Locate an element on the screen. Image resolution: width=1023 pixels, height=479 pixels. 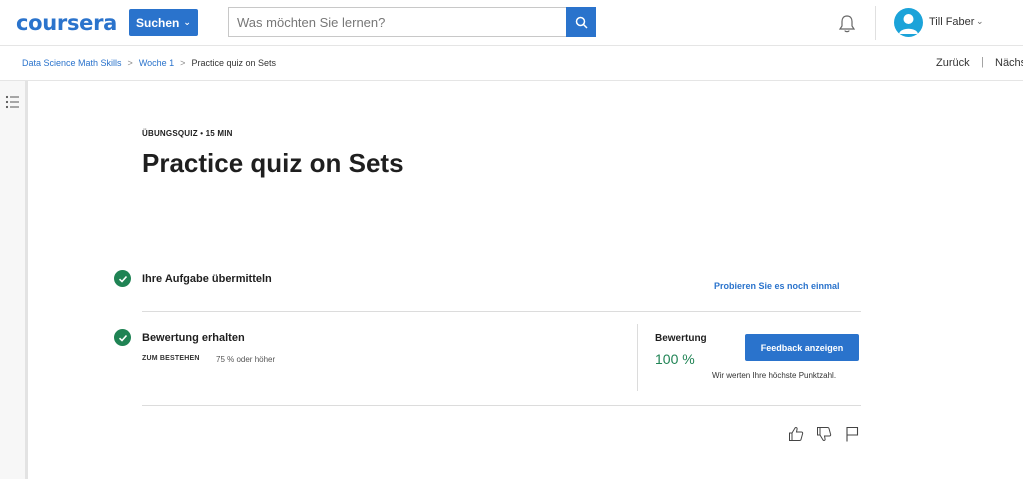
top-header: coursera Suchen ⌄ Till Faber ⌄ is located at coordinates (511, 23).